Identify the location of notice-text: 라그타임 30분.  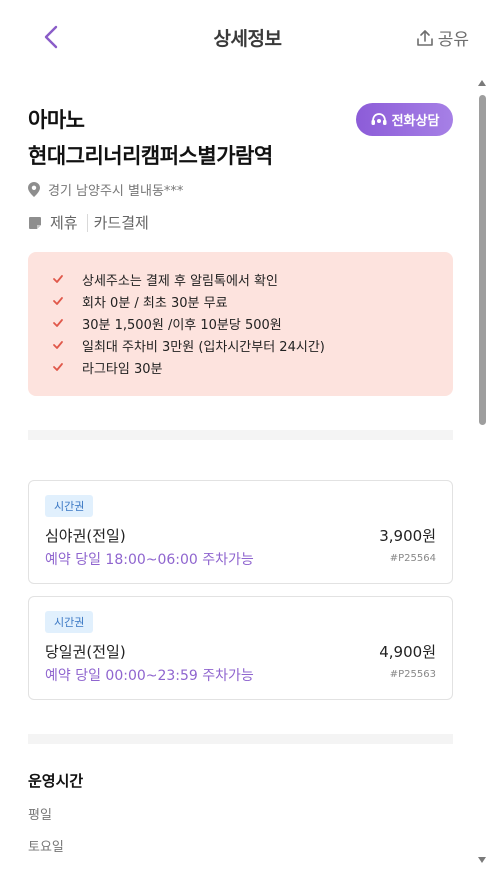
(122, 369).